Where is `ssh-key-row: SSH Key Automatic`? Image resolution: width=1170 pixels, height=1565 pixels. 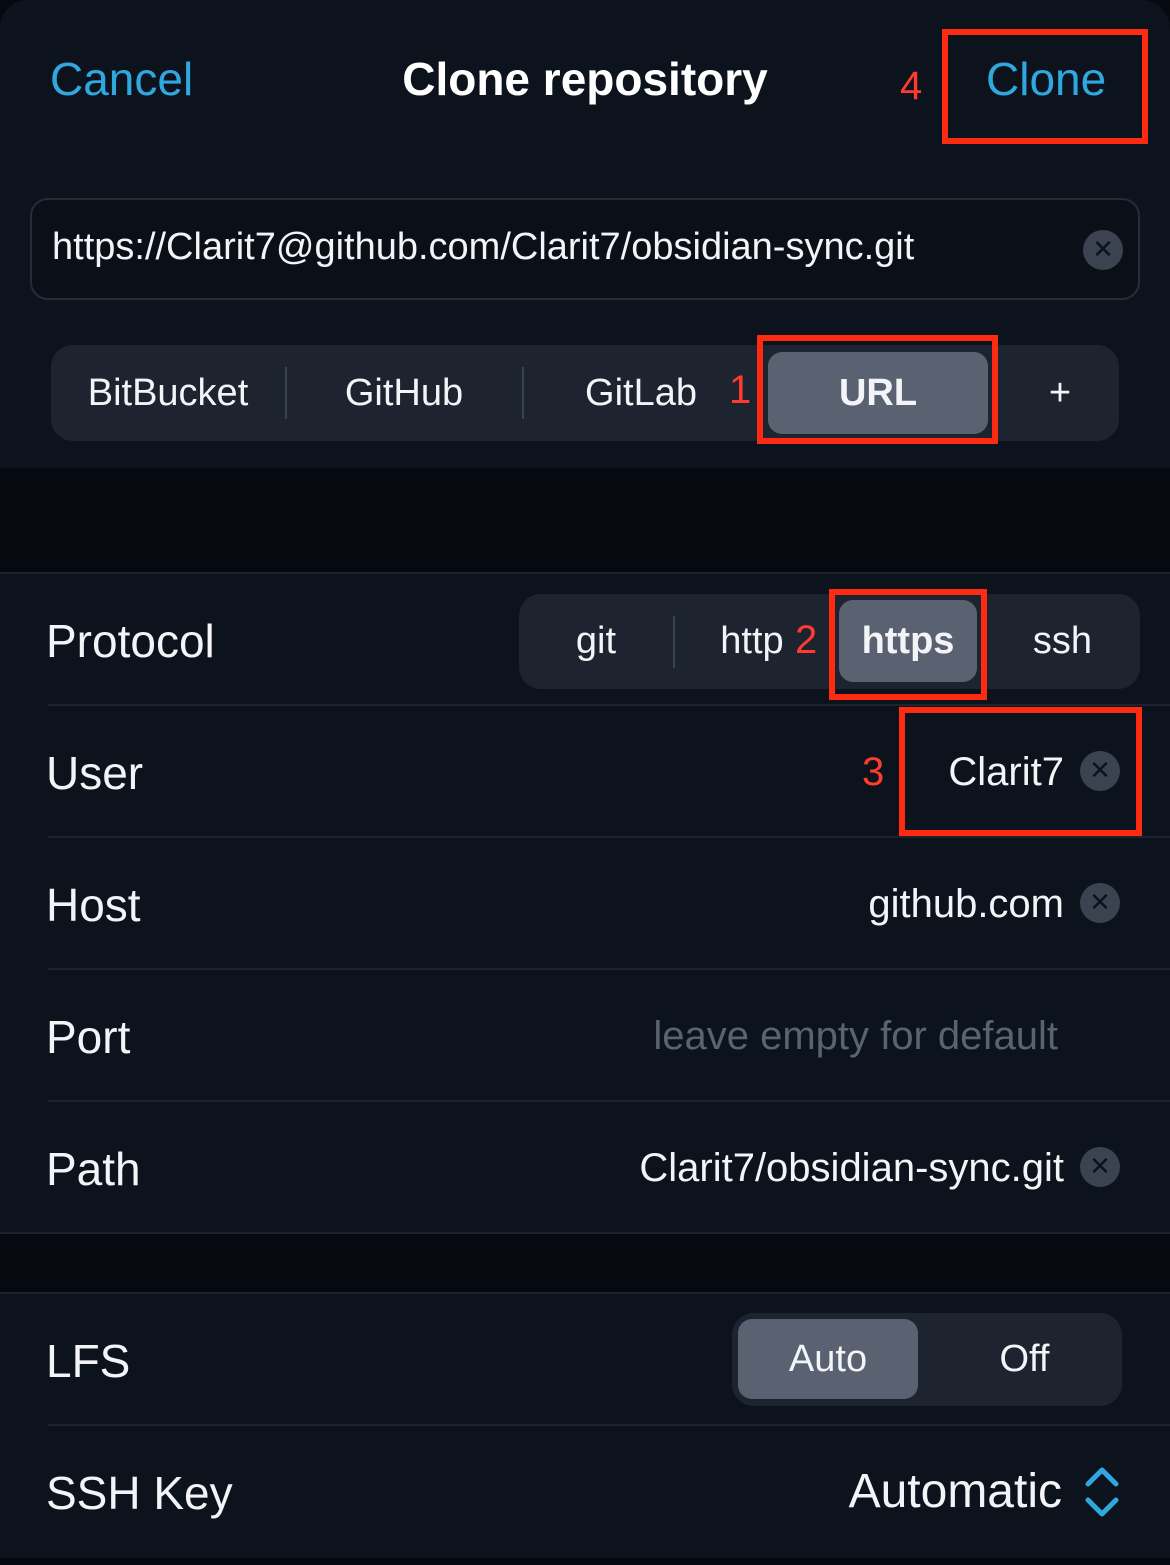 ssh-key-row: SSH Key Automatic is located at coordinates (585, 1492).